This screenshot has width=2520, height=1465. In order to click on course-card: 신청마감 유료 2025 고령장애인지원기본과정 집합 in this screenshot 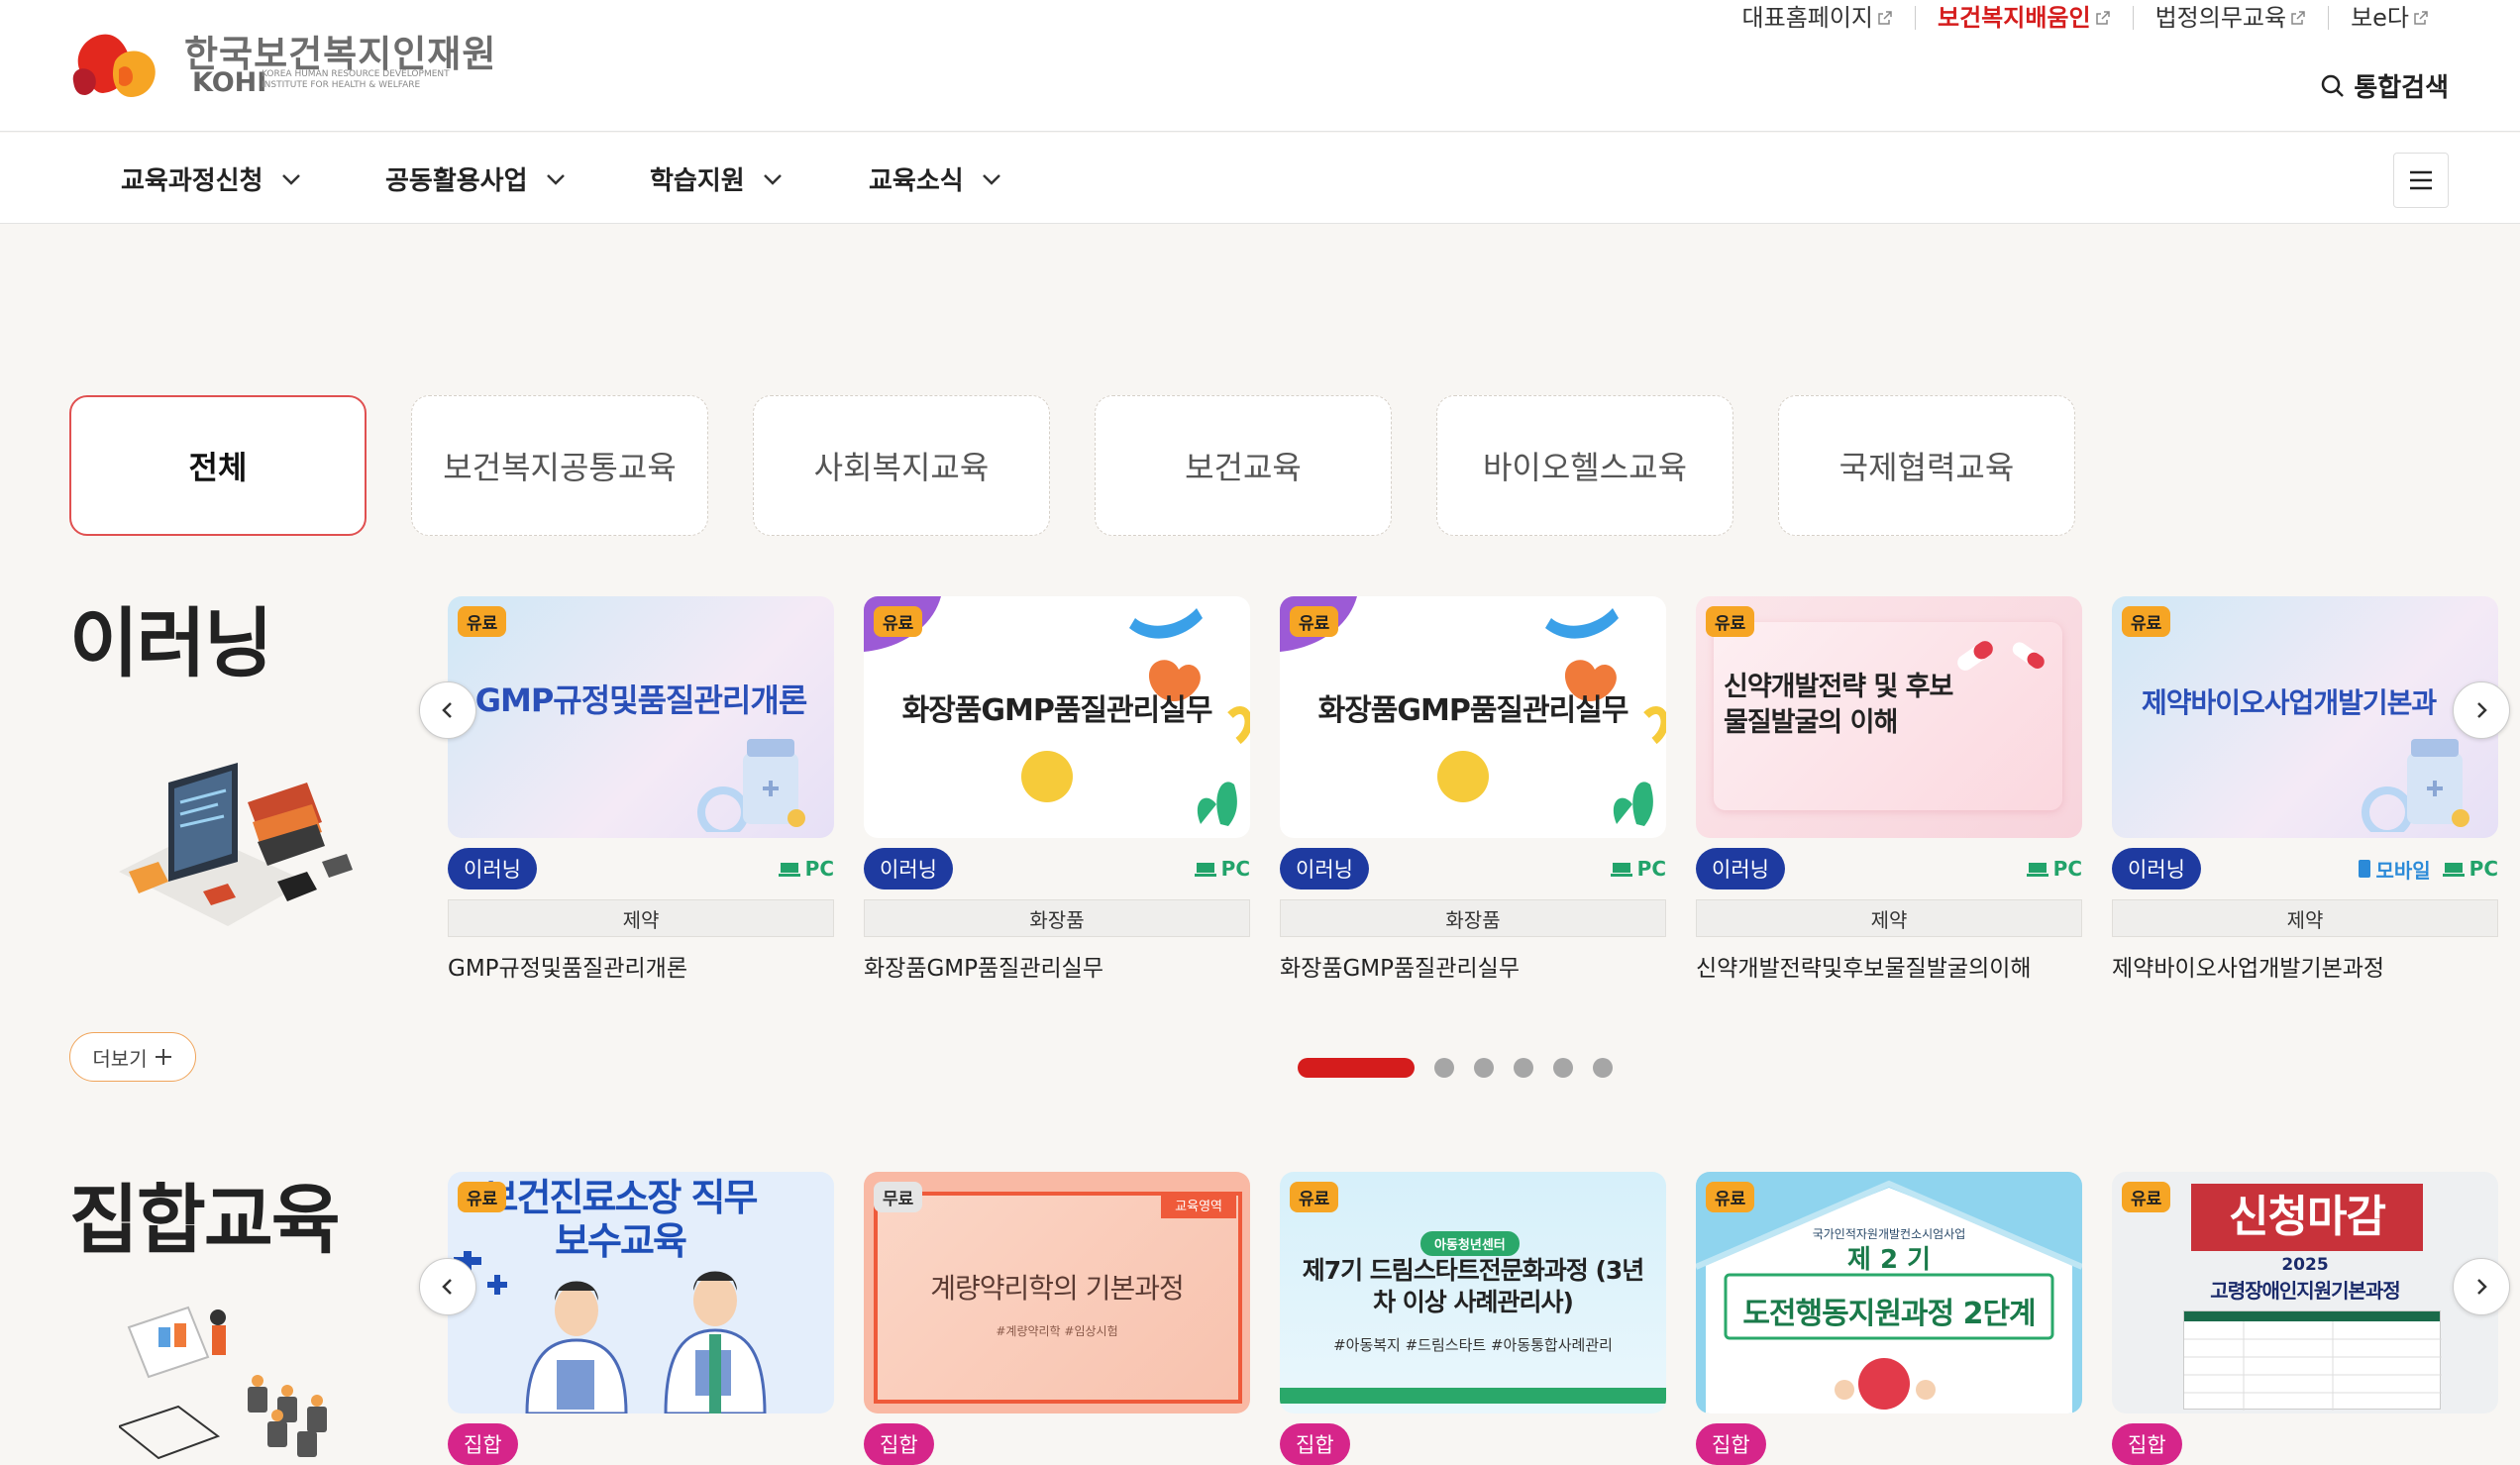, I will do `click(2305, 1318)`.